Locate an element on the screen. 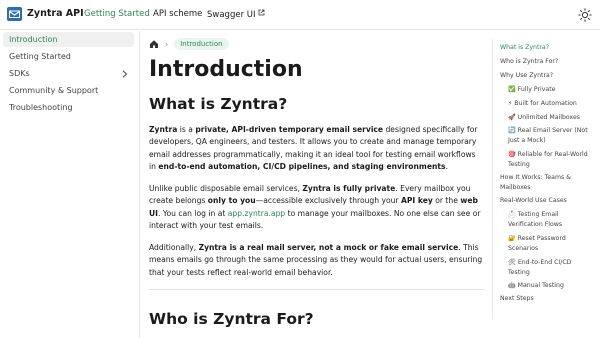 This screenshot has height=338, width=600. logo-icon is located at coordinates (14, 14).